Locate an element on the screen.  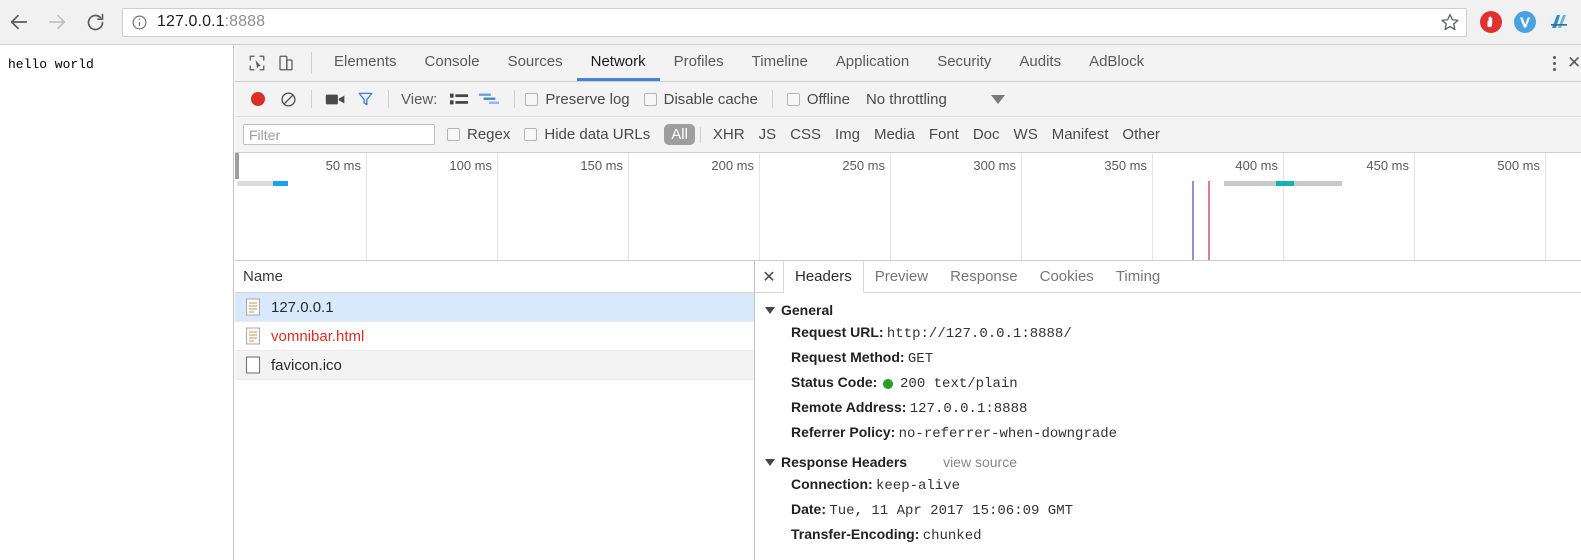
capture-screenshots-icon is located at coordinates (334, 99).